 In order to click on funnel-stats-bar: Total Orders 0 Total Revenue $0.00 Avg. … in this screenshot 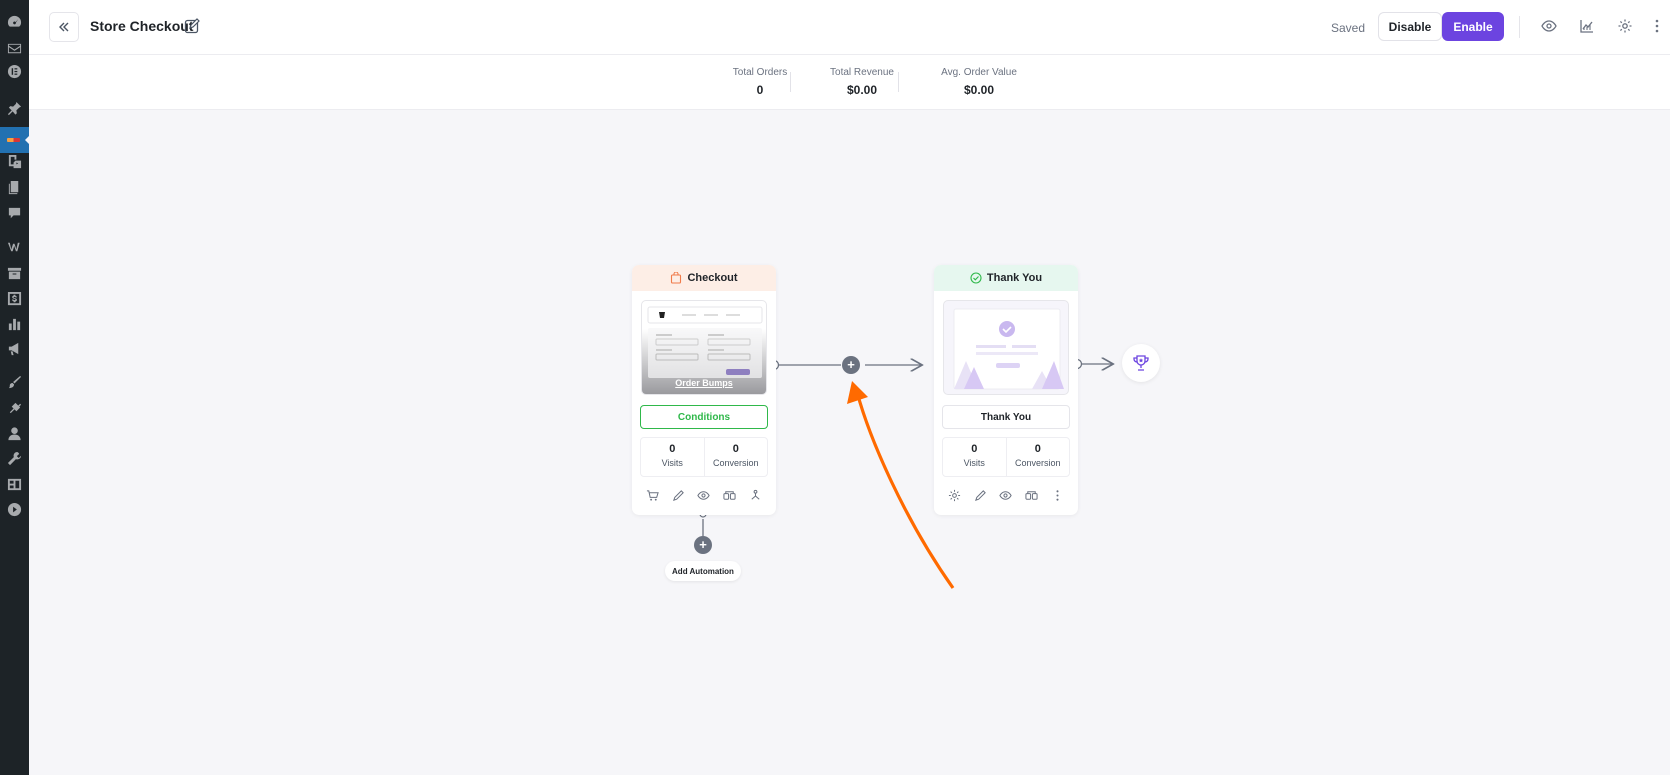, I will do `click(849, 82)`.